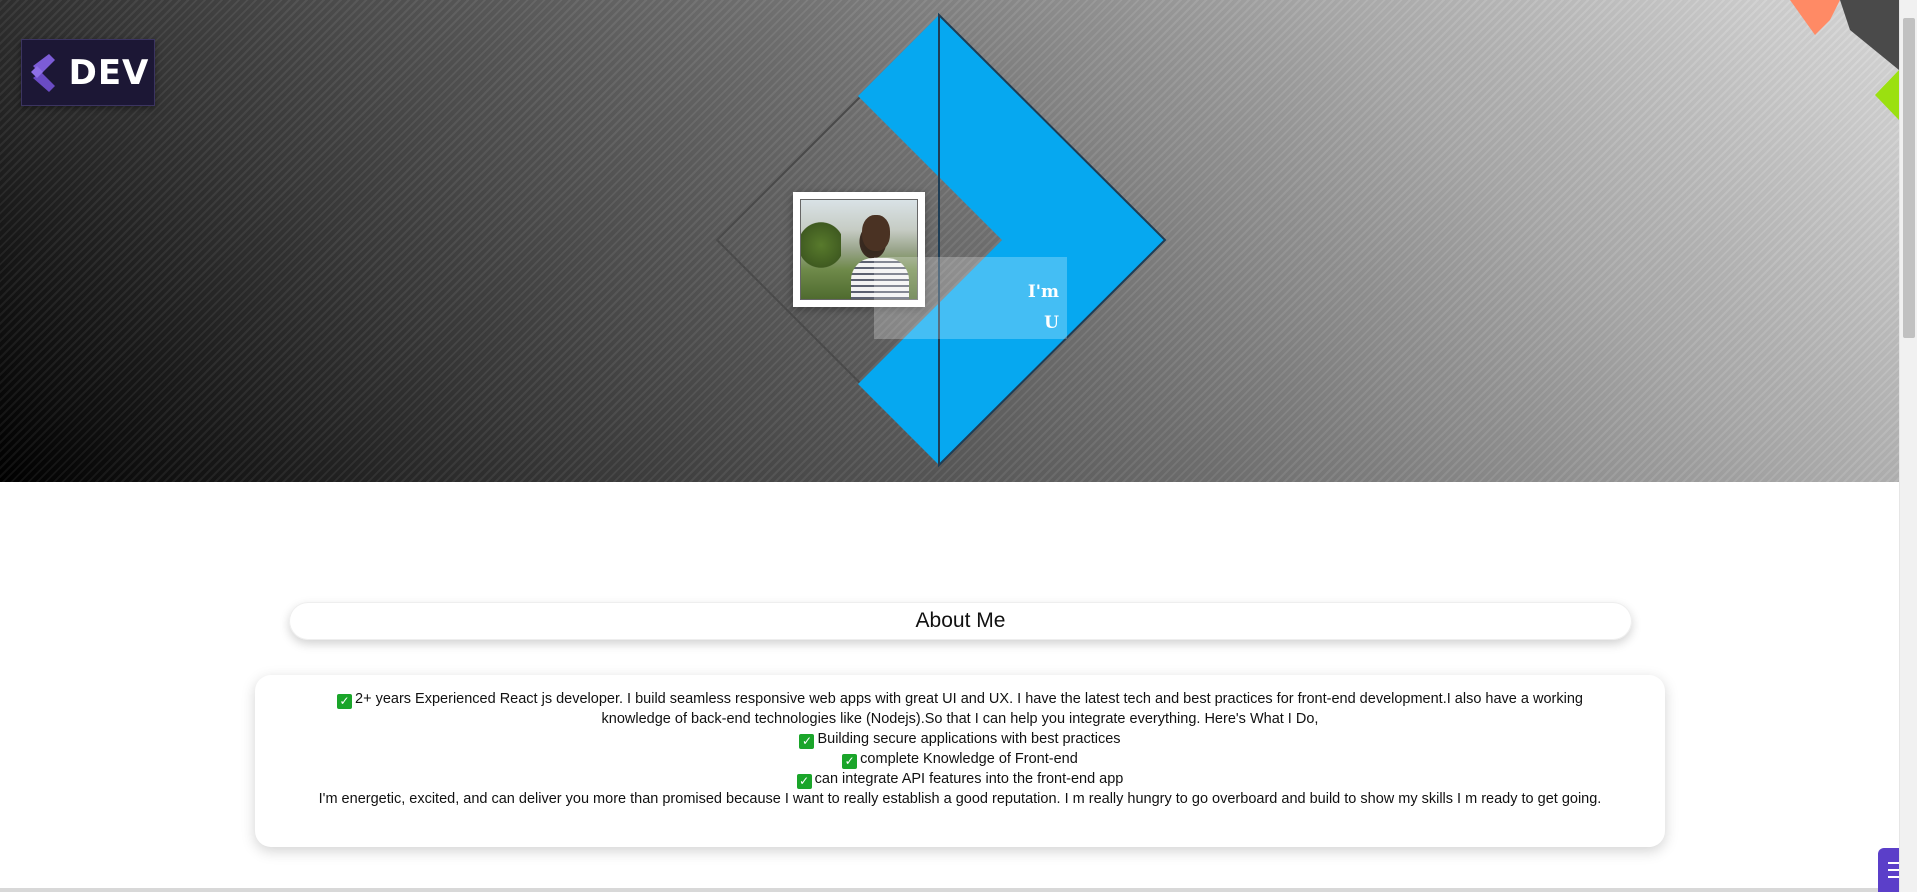 The height and width of the screenshot is (892, 1917). I want to click on vertical-scrollbar, so click(1908, 446).